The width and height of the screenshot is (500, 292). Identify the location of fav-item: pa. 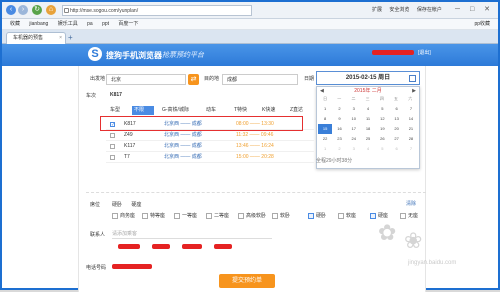
(90, 24).